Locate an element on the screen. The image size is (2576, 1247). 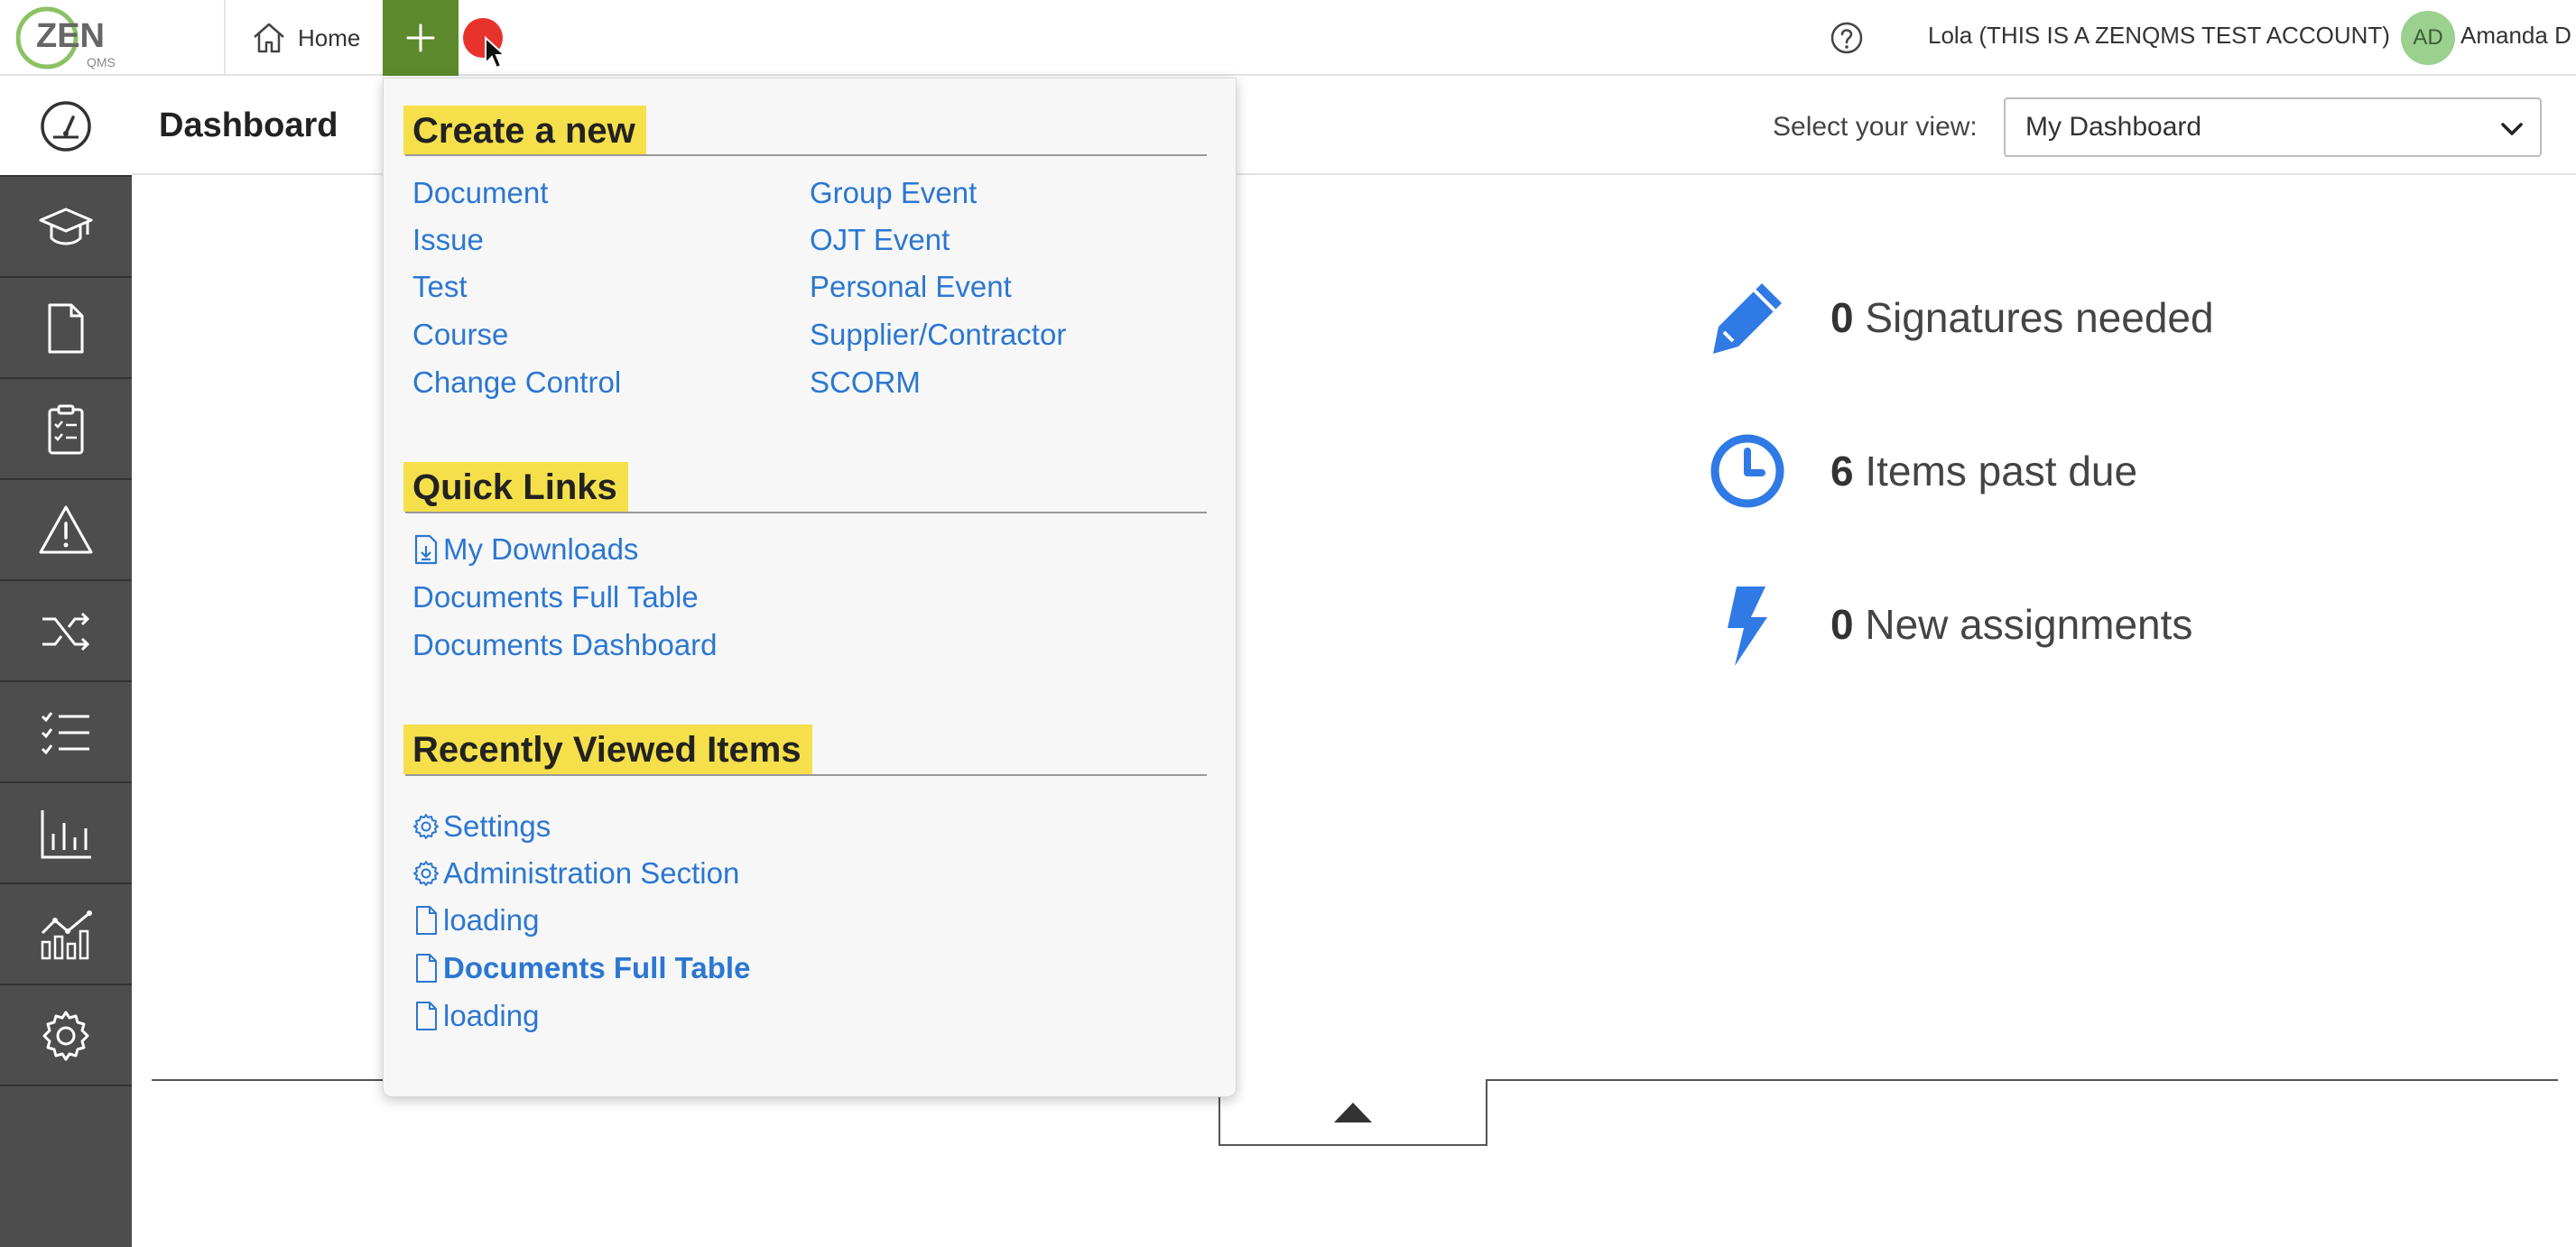
recent-item-administration: Administration Section is located at coordinates (575, 873).